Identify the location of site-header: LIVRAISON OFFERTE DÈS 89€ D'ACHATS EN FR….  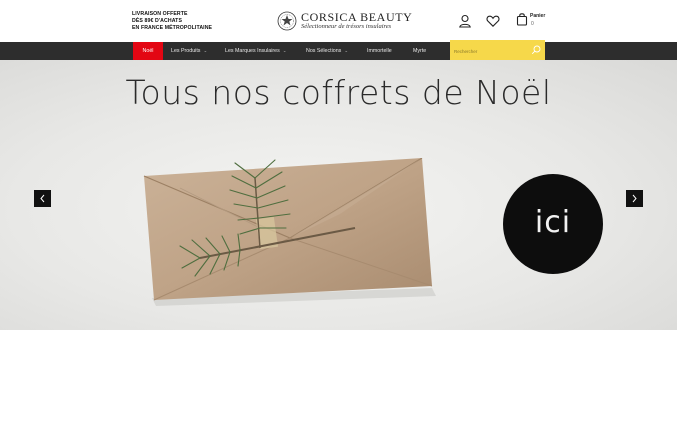
(338, 21).